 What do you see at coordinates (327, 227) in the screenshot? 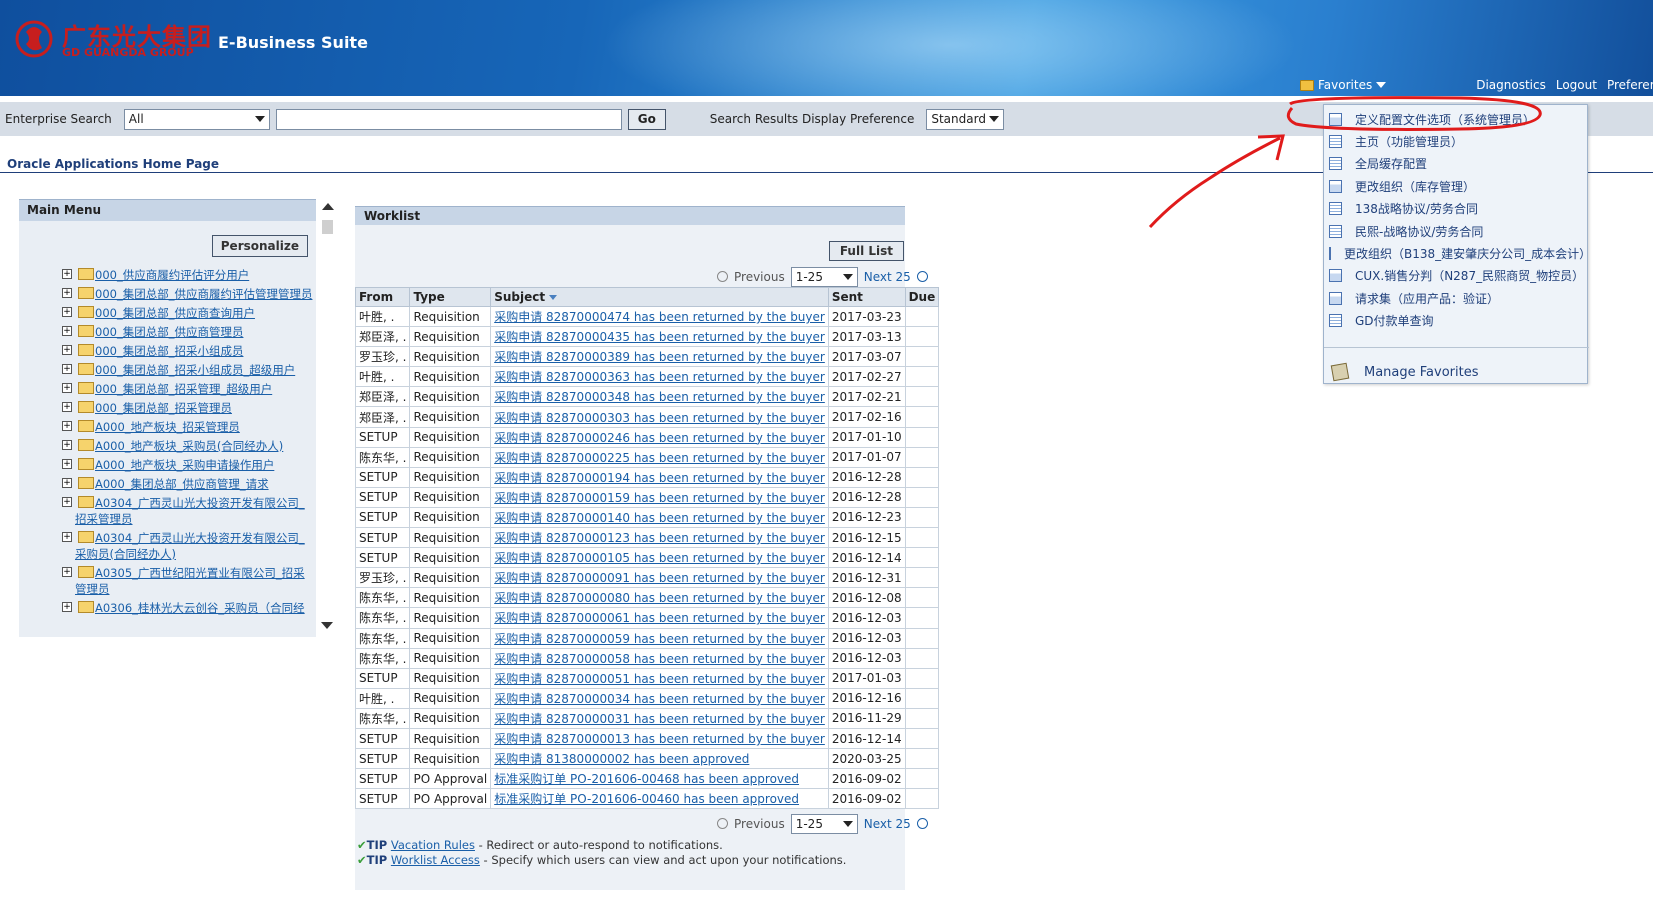
I see `scroll-thumb` at bounding box center [327, 227].